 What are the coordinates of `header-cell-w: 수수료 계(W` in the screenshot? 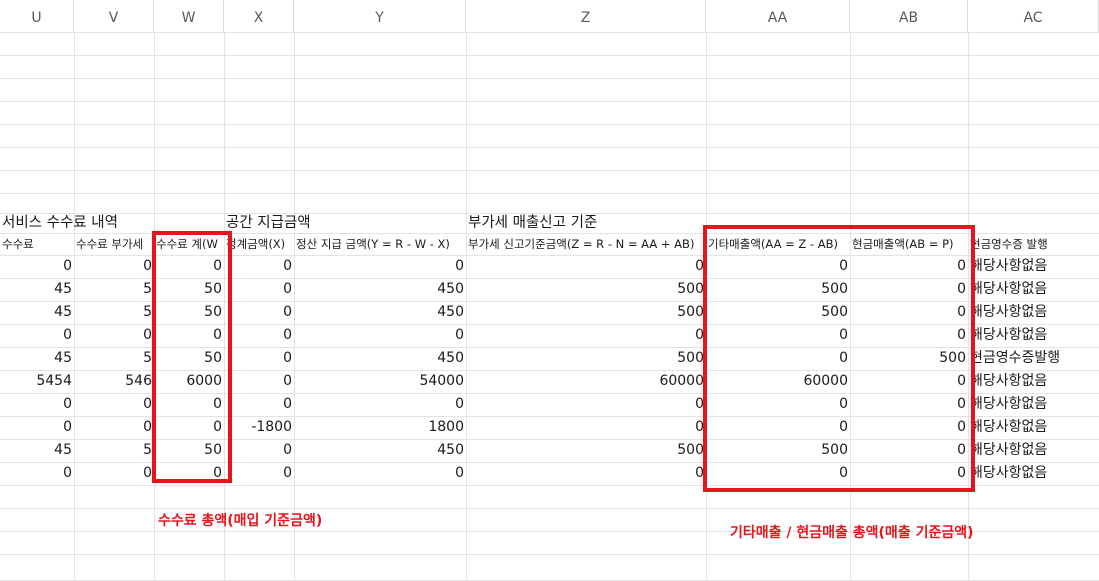 It's located at (189, 244).